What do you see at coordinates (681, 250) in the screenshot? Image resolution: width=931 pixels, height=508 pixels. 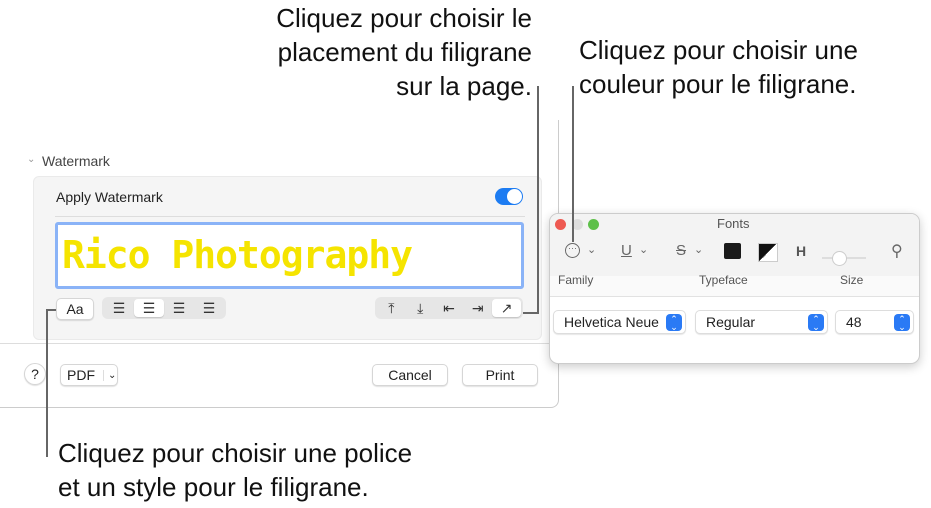 I see `strikethrough-icon: S` at bounding box center [681, 250].